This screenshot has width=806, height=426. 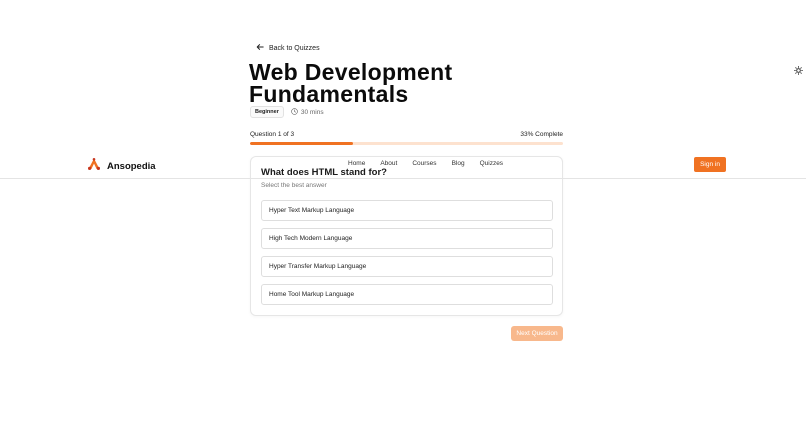 What do you see at coordinates (356, 163) in the screenshot?
I see `nav-item-home: Home` at bounding box center [356, 163].